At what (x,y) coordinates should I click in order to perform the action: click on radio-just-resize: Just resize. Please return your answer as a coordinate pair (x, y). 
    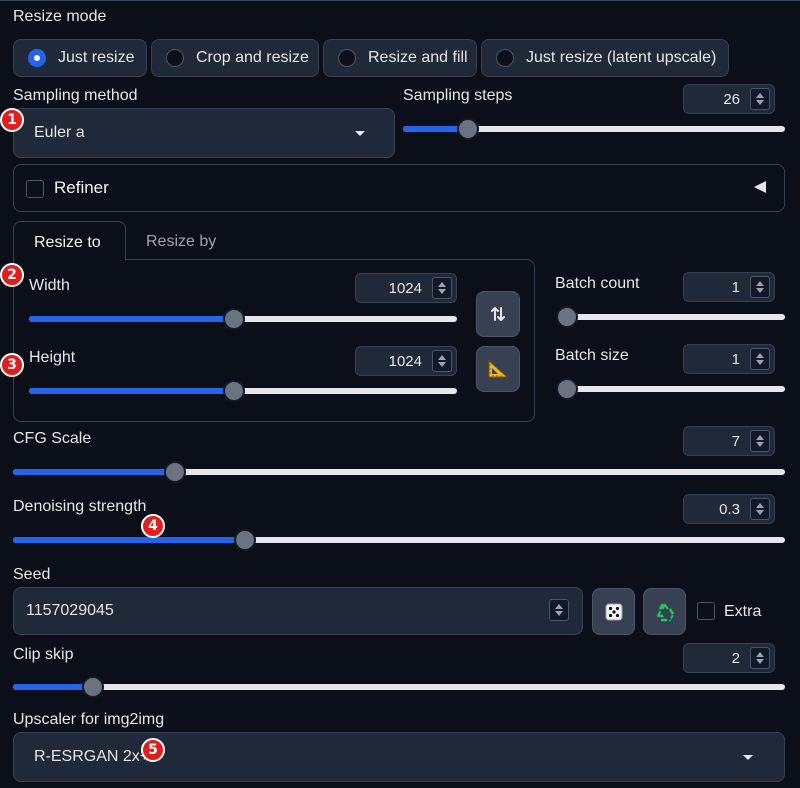
    Looking at the image, I should click on (80, 58).